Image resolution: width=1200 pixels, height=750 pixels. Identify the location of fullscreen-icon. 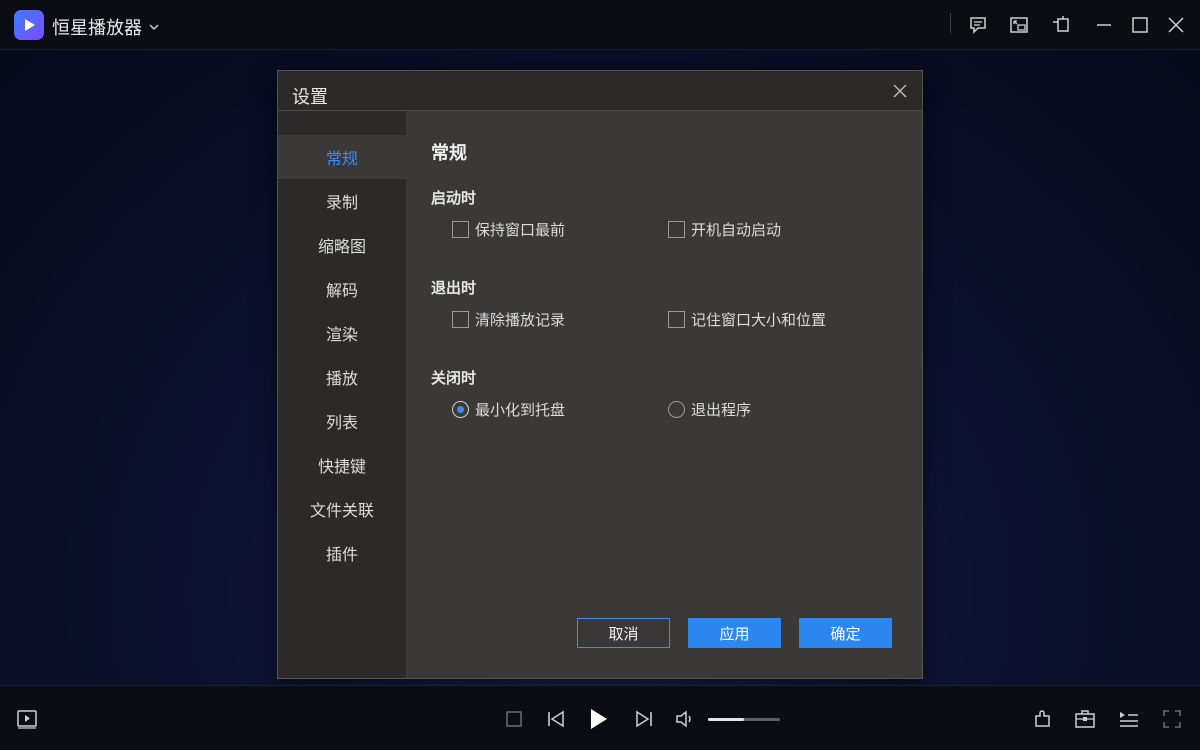
(1172, 719).